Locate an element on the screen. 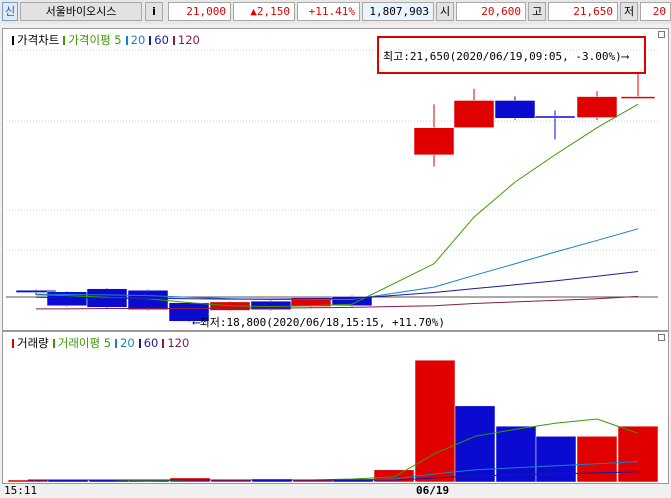 The image size is (671, 498). volume-legend-item: 120 is located at coordinates (178, 343).